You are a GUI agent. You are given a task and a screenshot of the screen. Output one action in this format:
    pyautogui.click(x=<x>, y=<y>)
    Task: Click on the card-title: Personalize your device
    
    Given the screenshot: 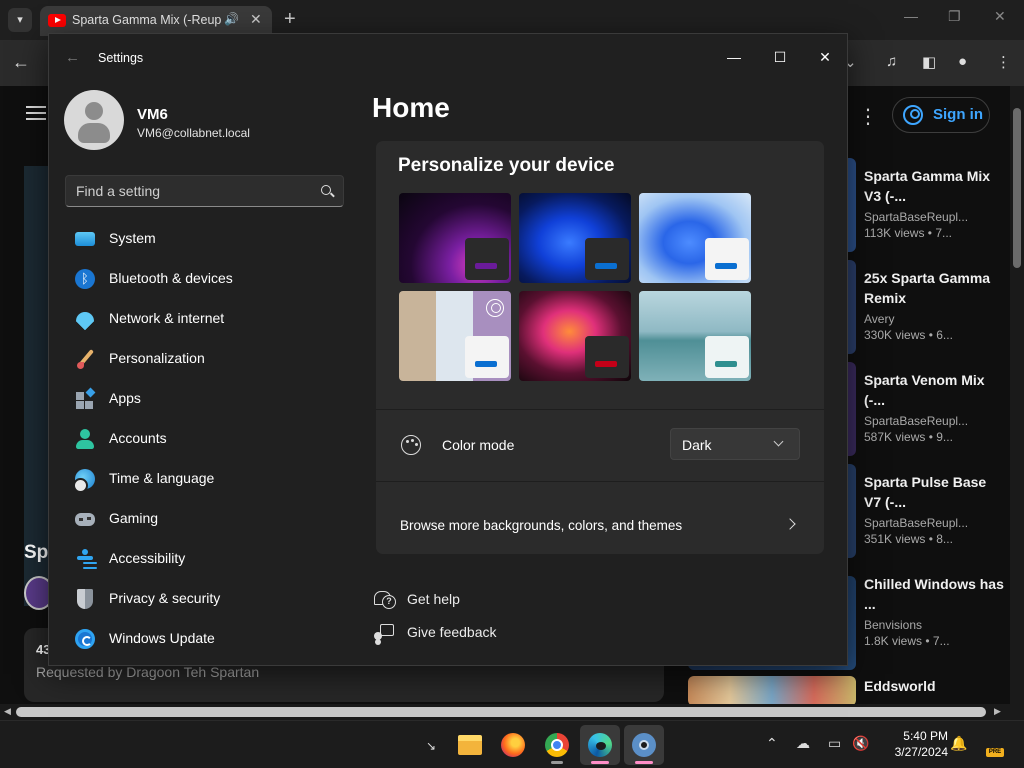 What is the action you would take?
    pyautogui.click(x=506, y=165)
    